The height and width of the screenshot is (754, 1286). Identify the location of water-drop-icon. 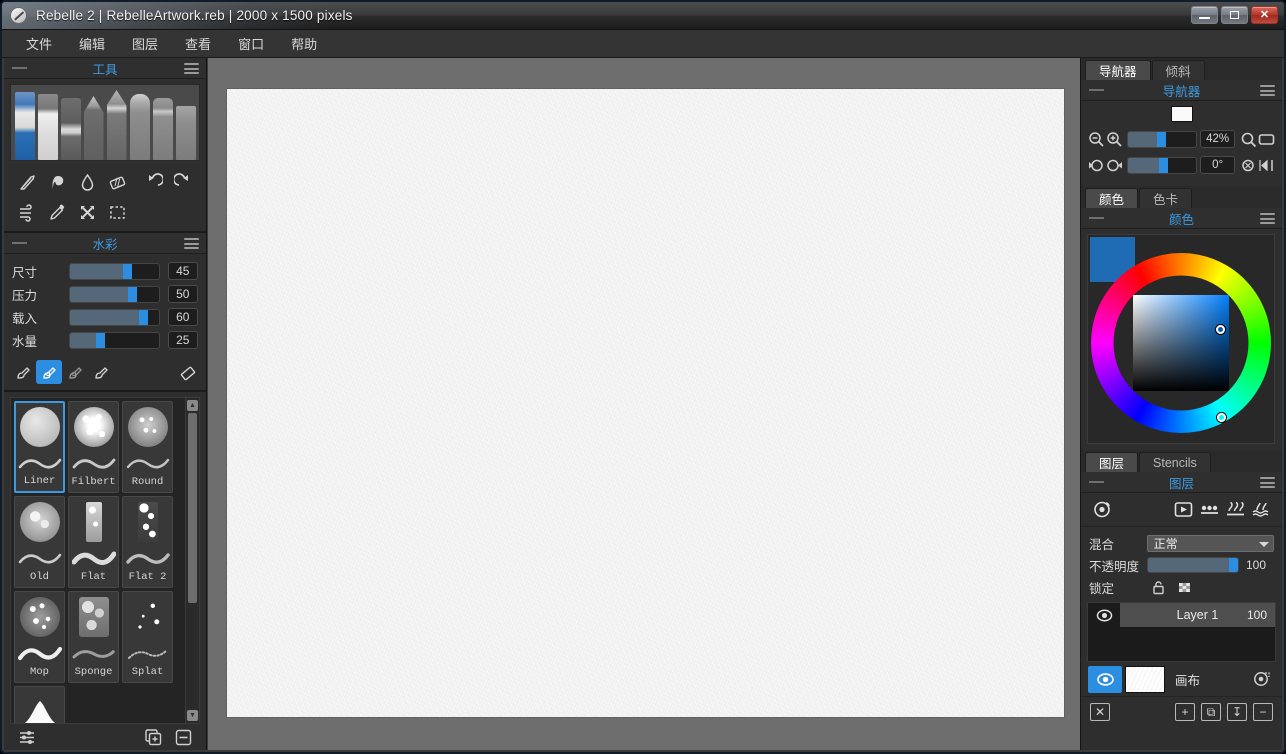
(87, 182).